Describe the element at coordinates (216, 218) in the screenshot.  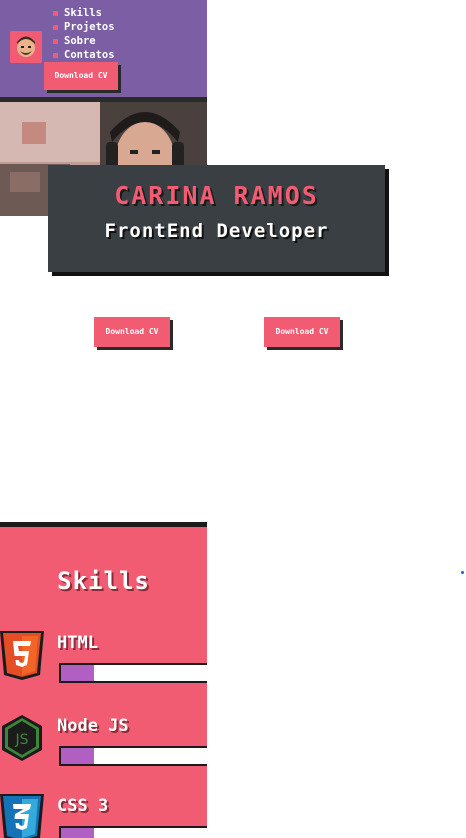
I see `hero-card: CARINA RAMOS FrontEnd Developer` at that location.